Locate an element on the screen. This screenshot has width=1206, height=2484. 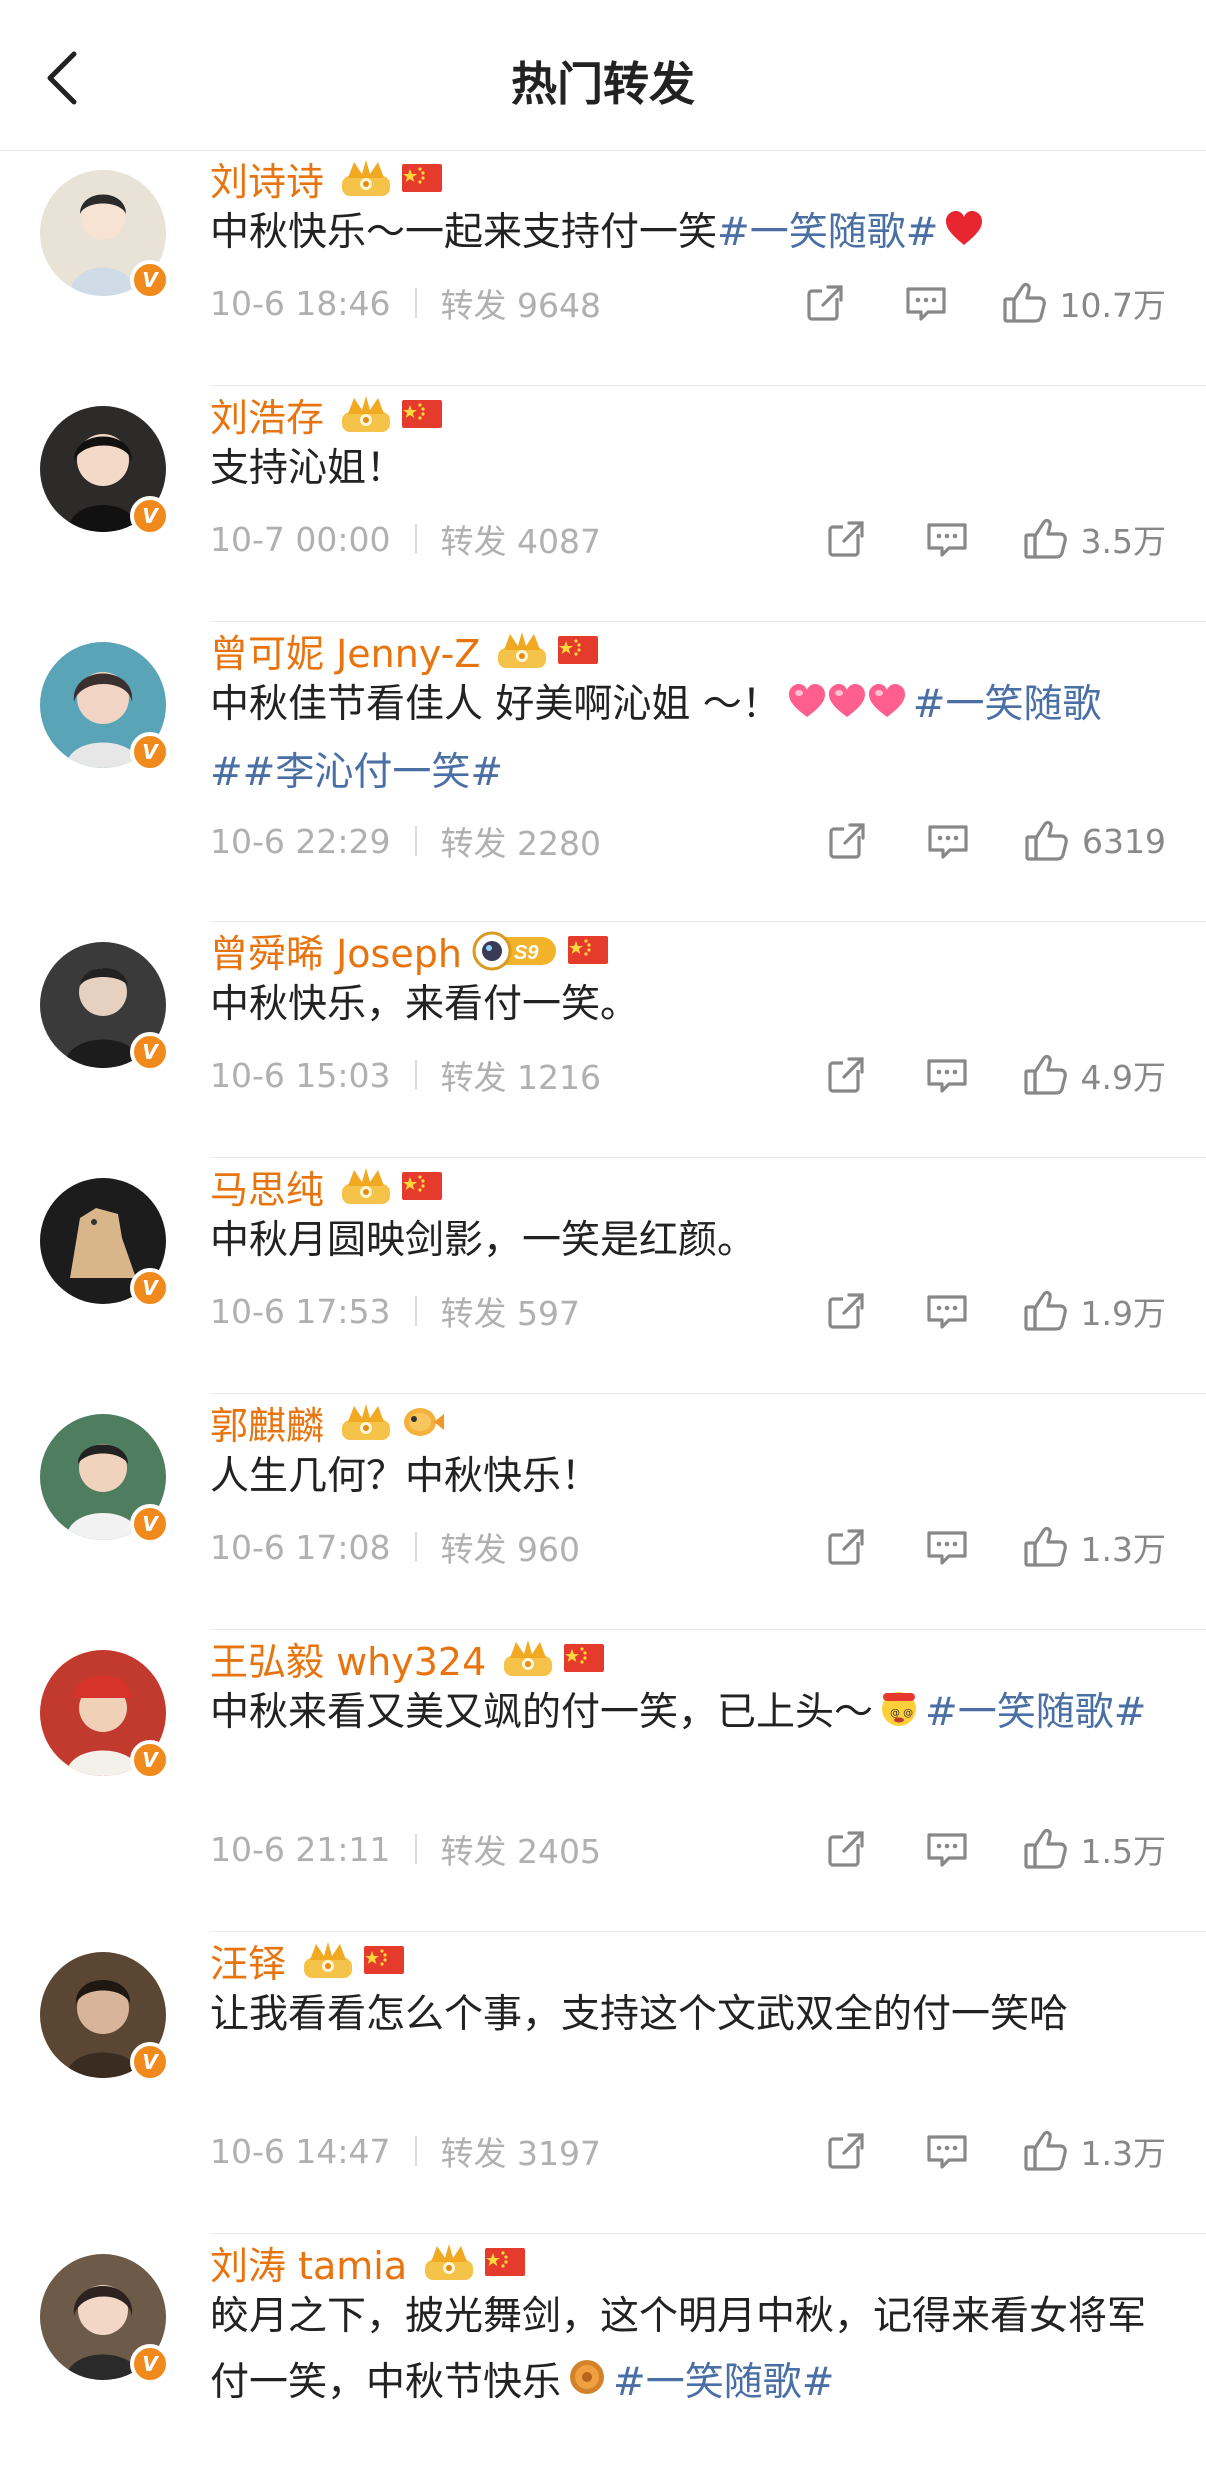
post-timestamp: 10-6 17:08 is located at coordinates (300, 1547).